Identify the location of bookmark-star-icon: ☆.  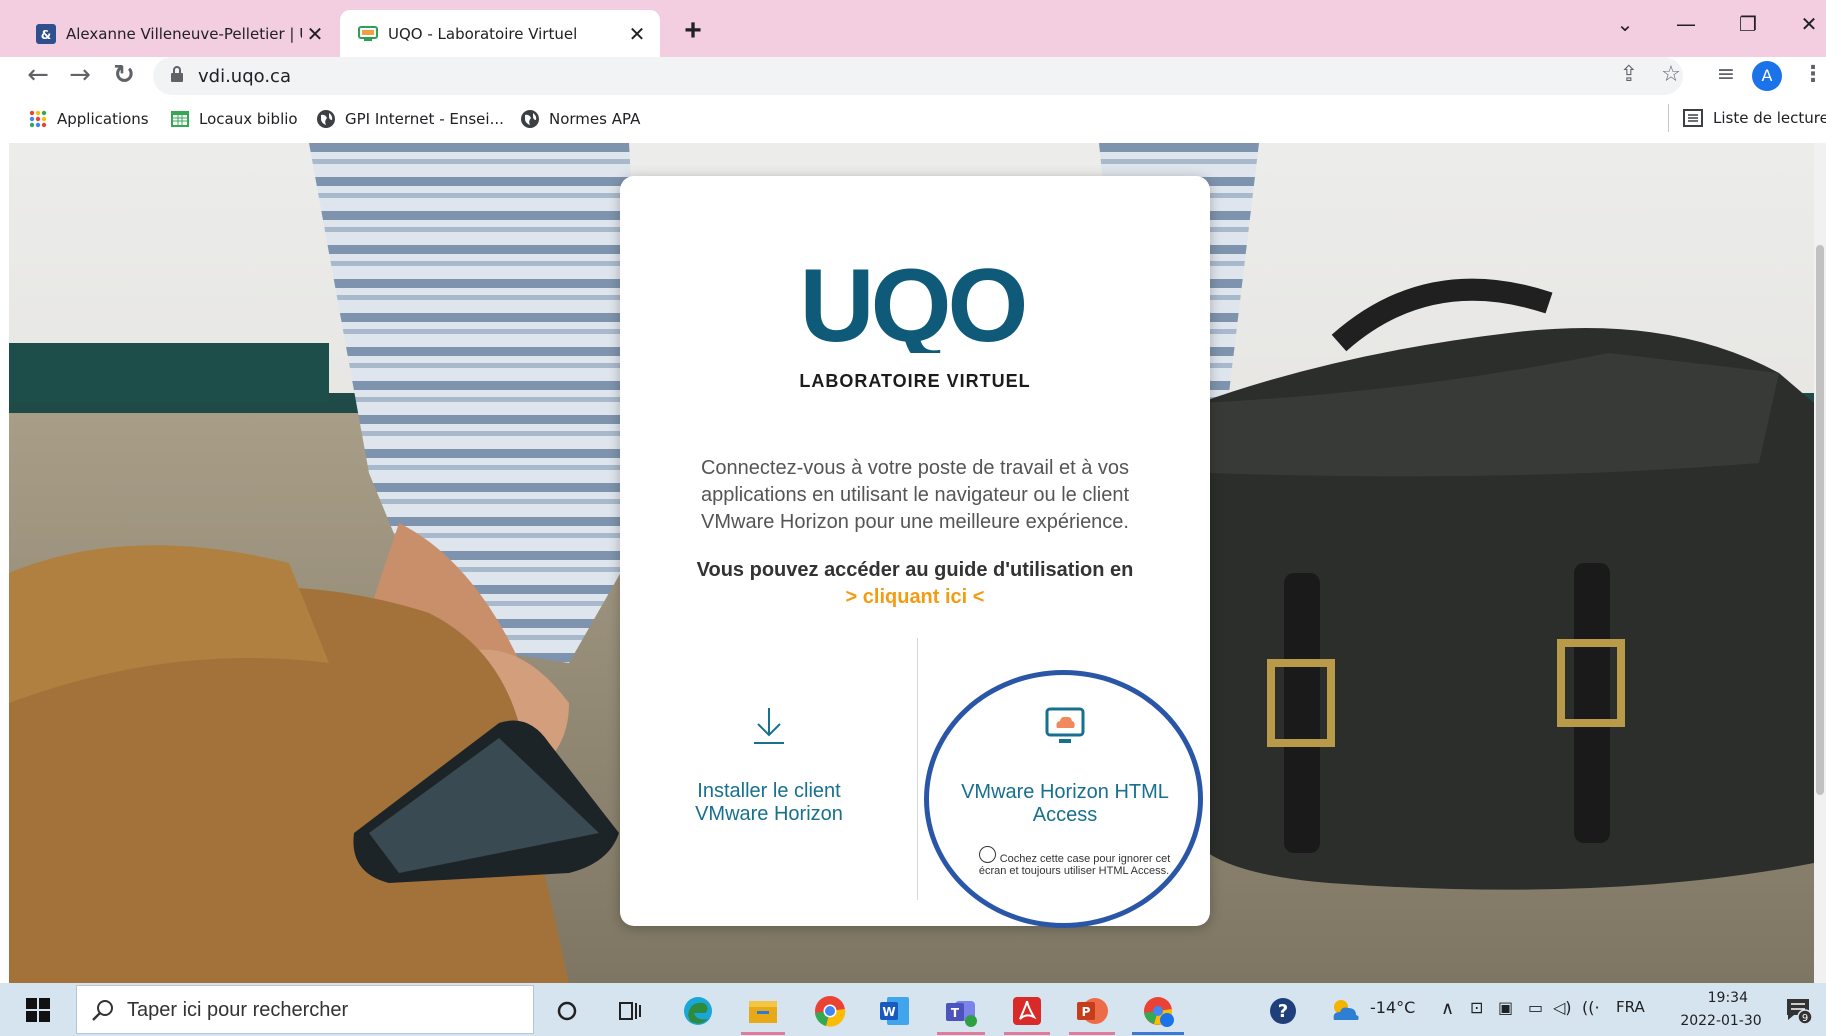
(1671, 74).